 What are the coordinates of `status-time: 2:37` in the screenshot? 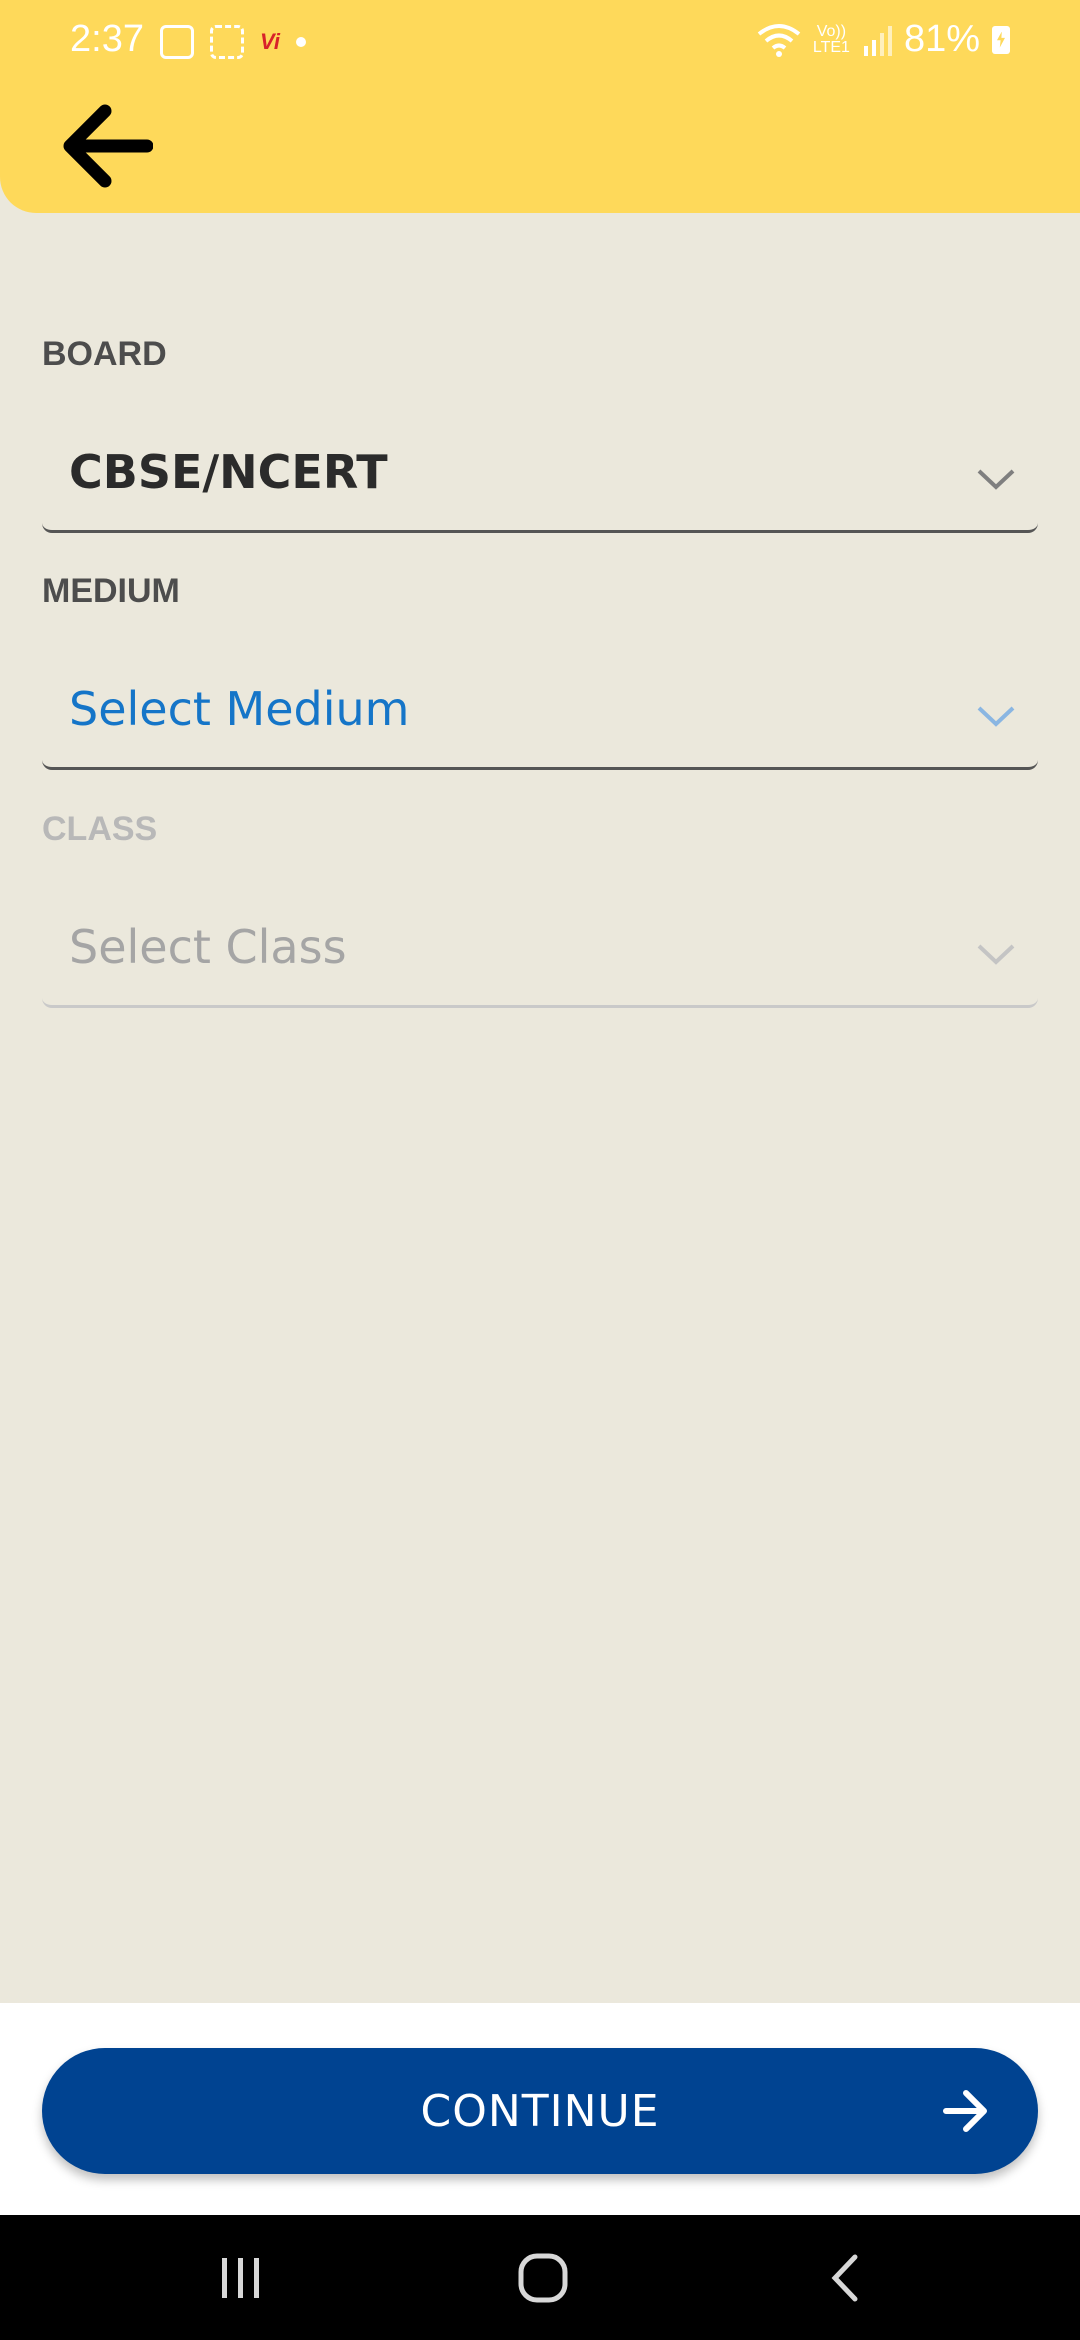 It's located at (107, 39).